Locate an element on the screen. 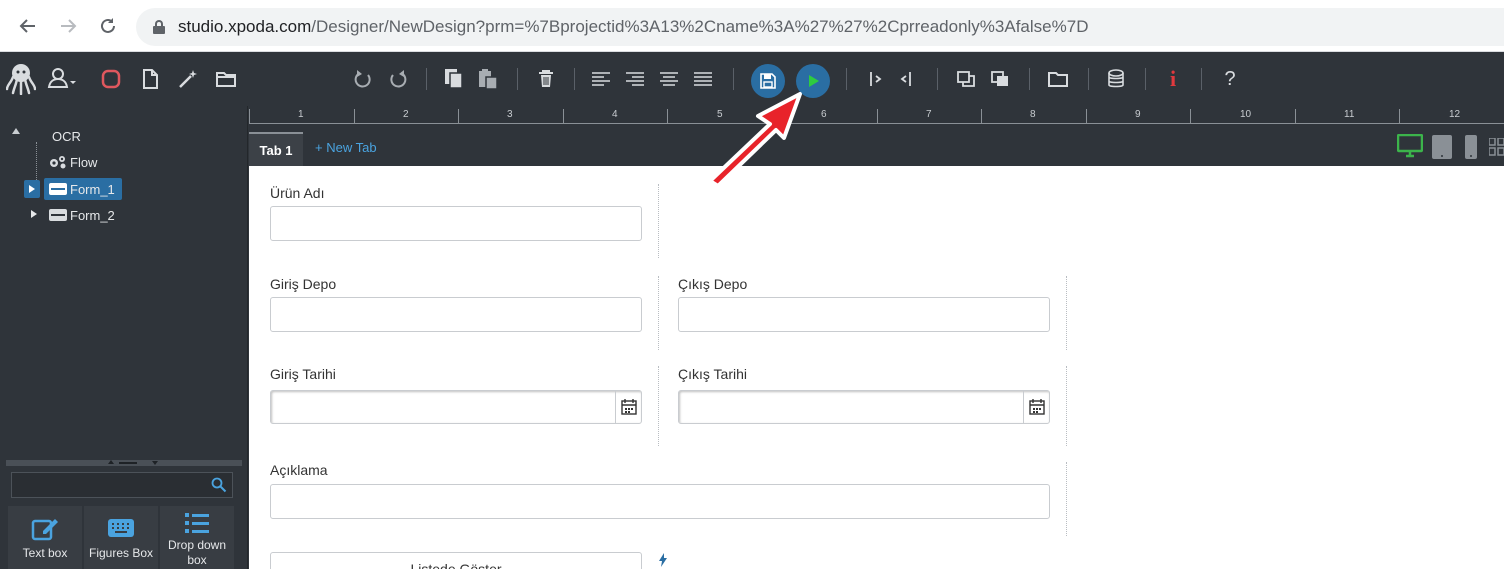 The width and height of the screenshot is (1504, 569). cikis-depo-label: Çıkış Depo is located at coordinates (713, 284).